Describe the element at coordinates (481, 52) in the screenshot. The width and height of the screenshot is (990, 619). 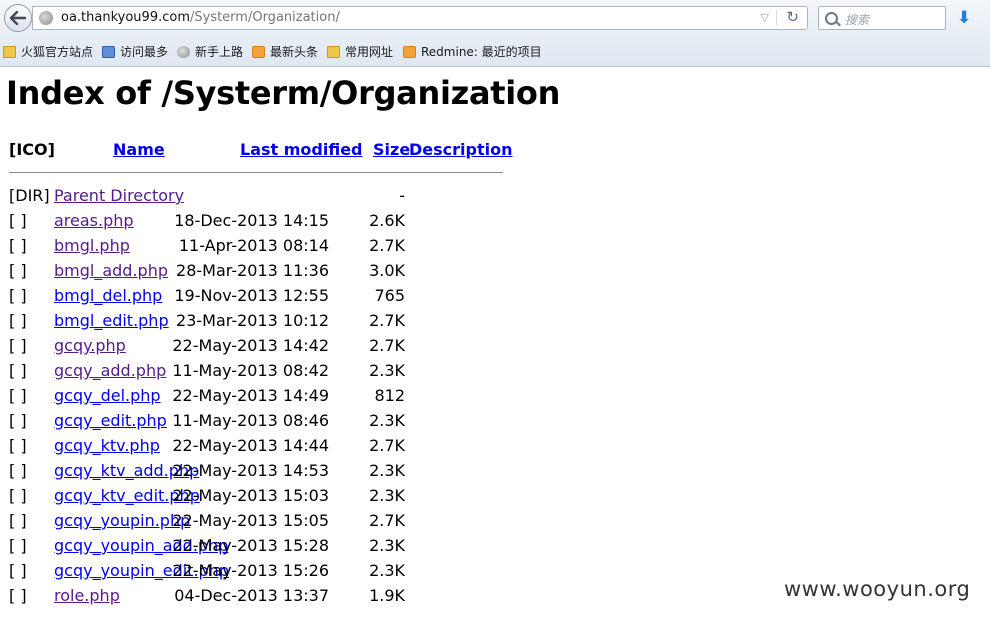
I see `bookmark-label: Redmine: 最近的项目` at that location.